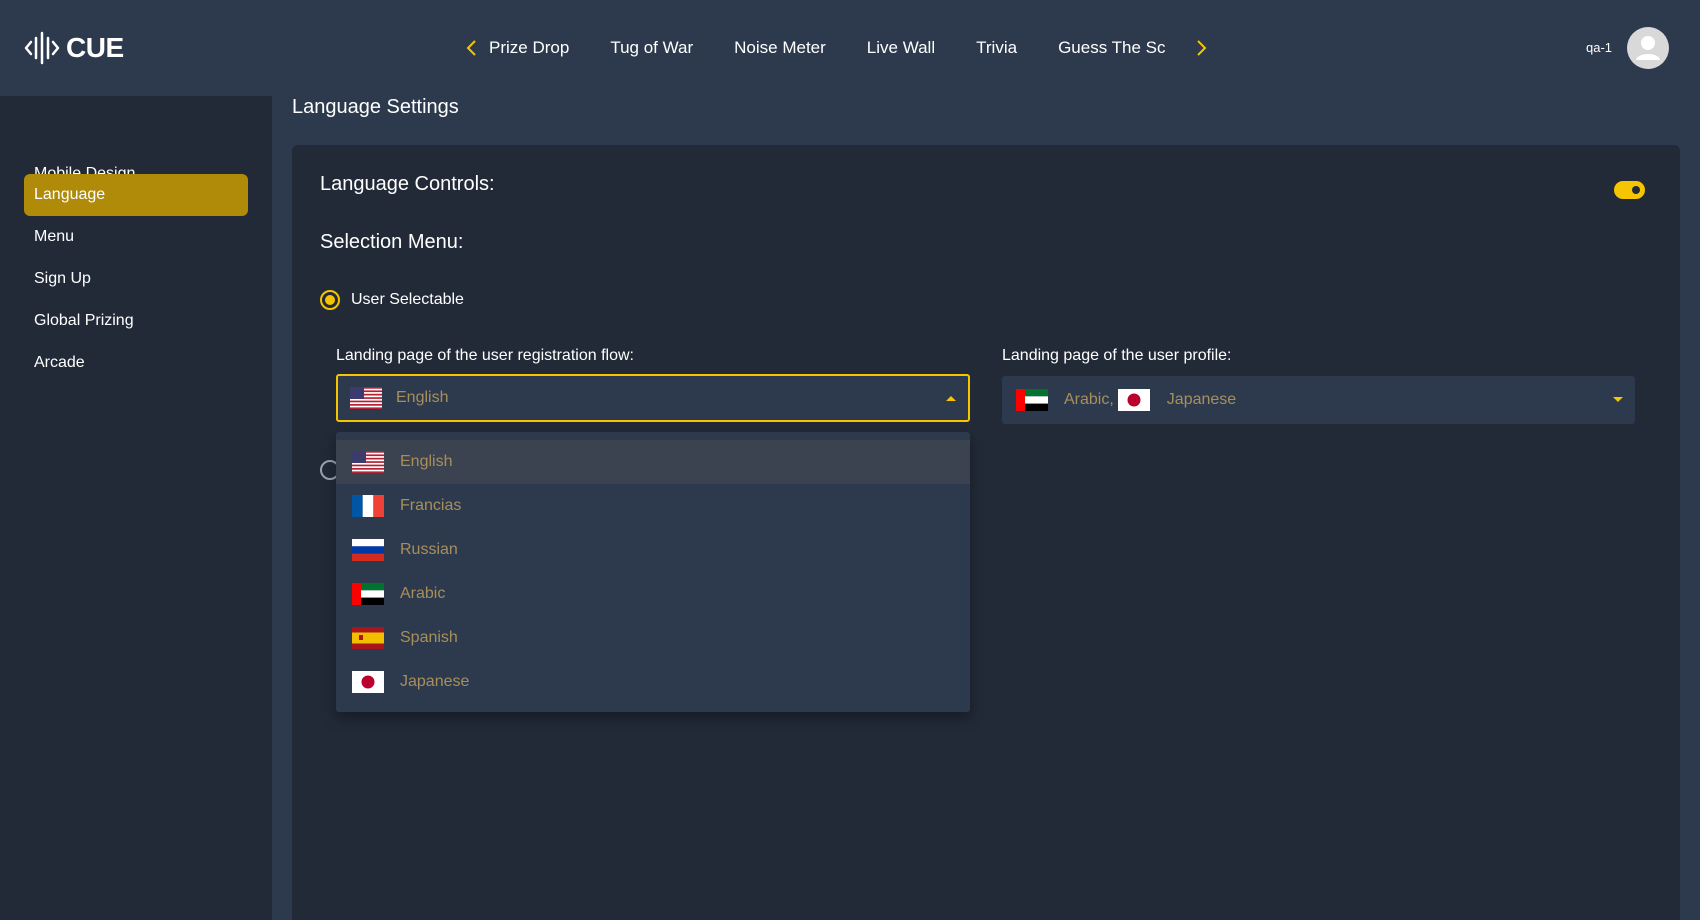  Describe the element at coordinates (392, 242) in the screenshot. I see `selection-menu-label: Selection Menu:` at that location.